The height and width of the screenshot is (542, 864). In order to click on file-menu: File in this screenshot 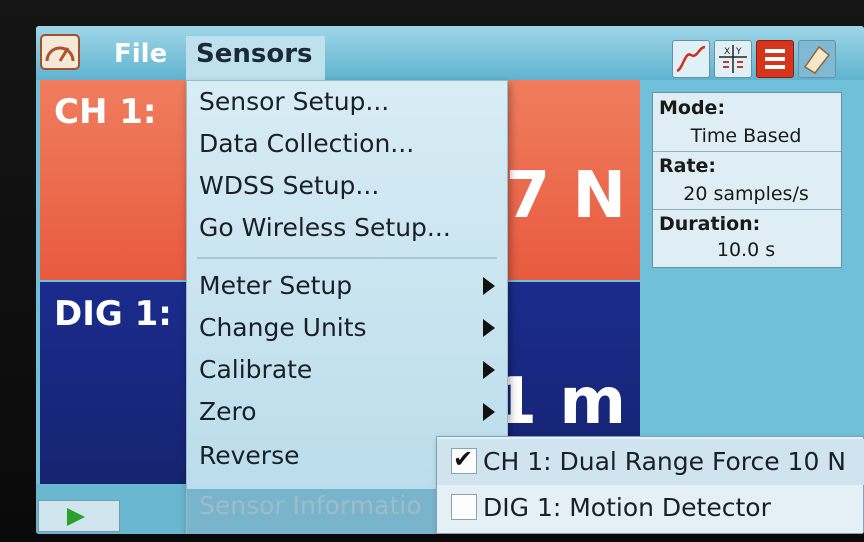, I will do `click(140, 54)`.